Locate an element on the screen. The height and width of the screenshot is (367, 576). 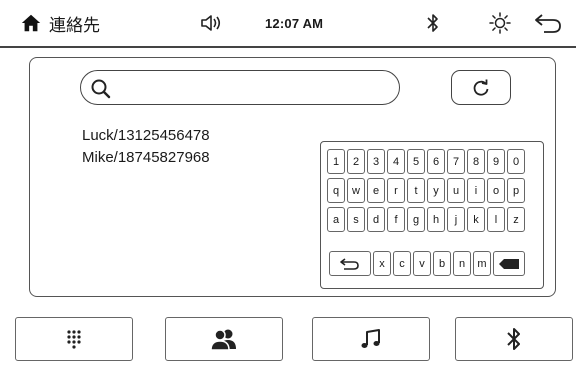
contact-item: Mike/18745827968 is located at coordinates (146, 158).